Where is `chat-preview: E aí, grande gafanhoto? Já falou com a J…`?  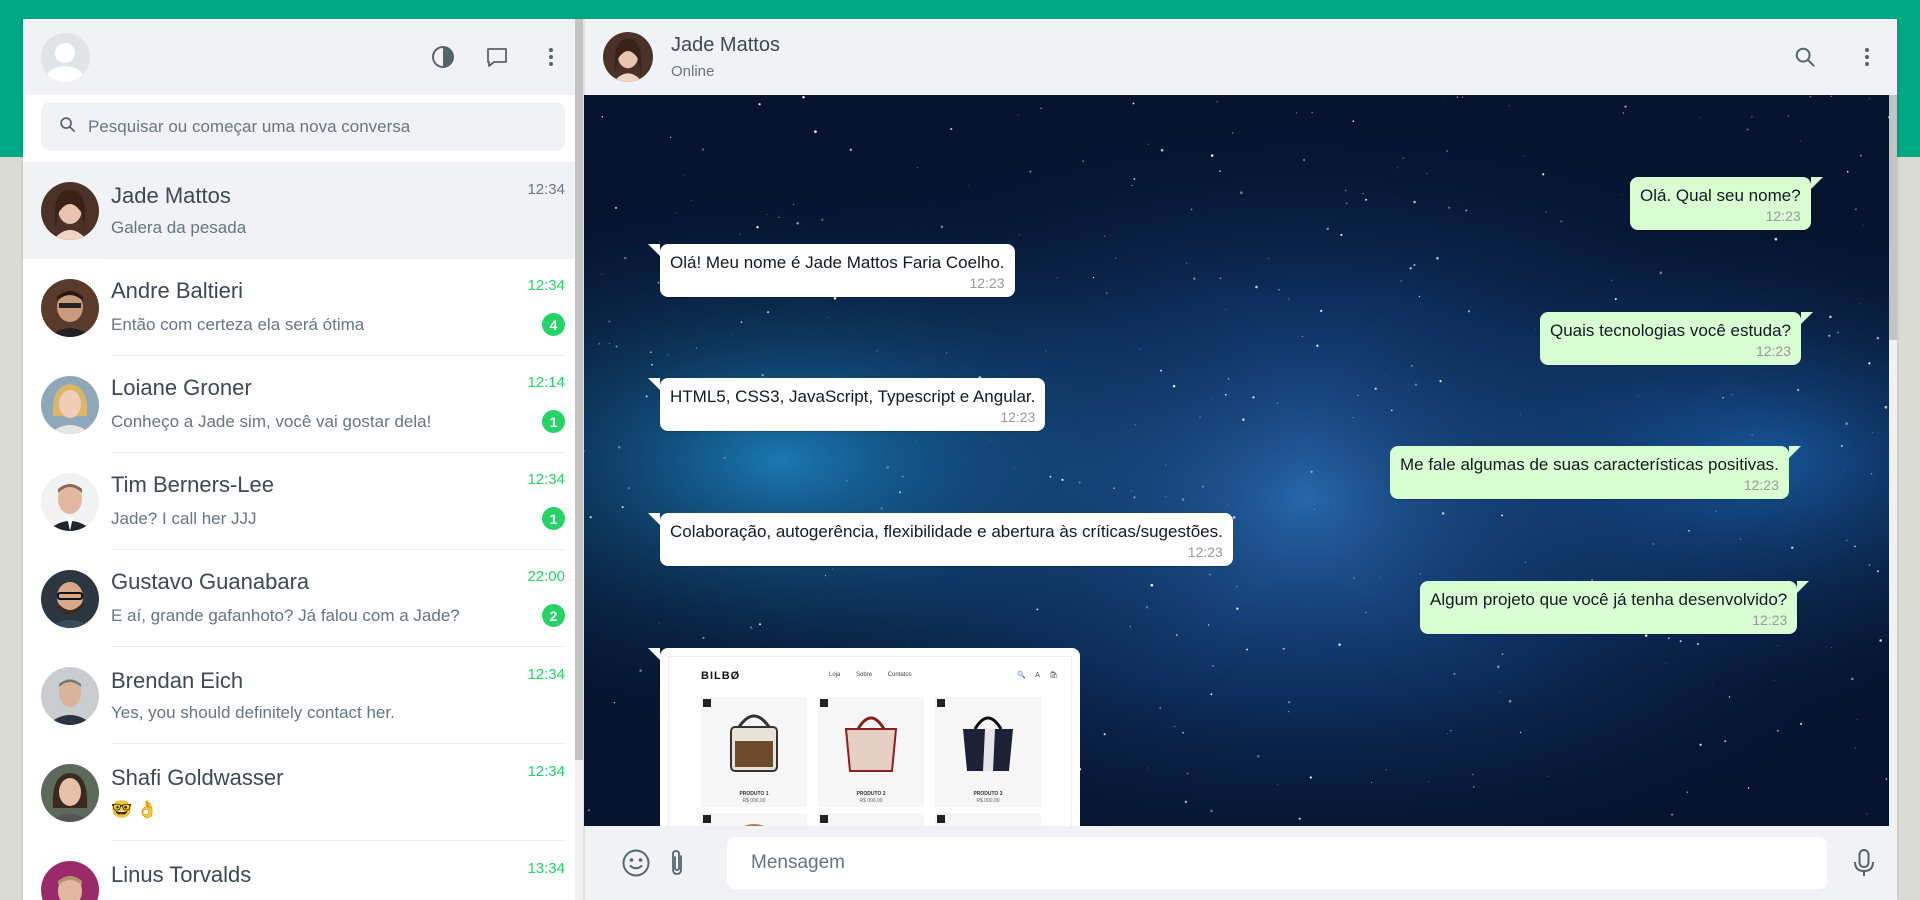
chat-preview: E aí, grande gafanhoto? Já falou com a J… is located at coordinates (285, 615).